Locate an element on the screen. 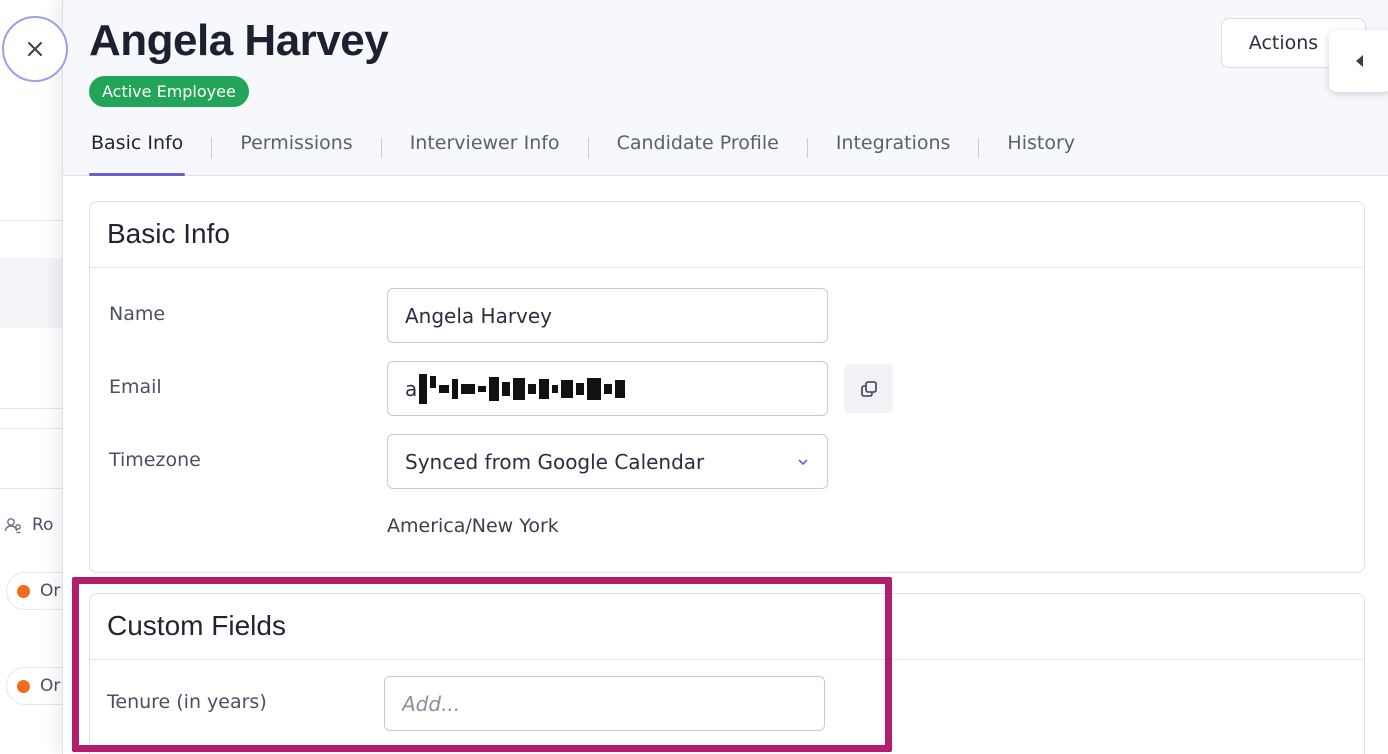 Image resolution: width=1388 pixels, height=754 pixels. collapse-panel-button is located at coordinates (1358, 61).